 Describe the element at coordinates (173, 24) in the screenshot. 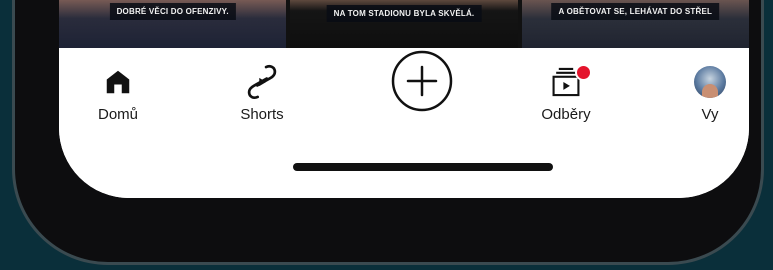

I see `short-thumbnail: DOBRÉ VĚCI DO OFENZIVY.` at that location.